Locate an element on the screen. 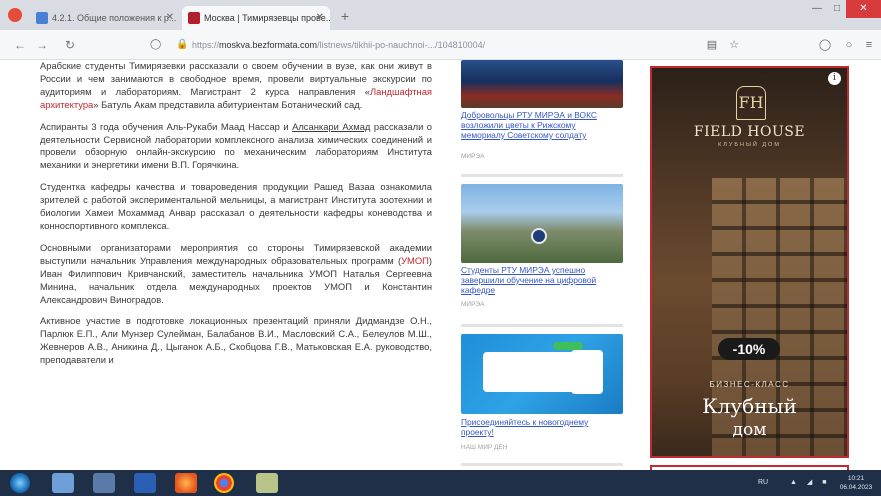  discount-badge: -10% is located at coordinates (749, 349).